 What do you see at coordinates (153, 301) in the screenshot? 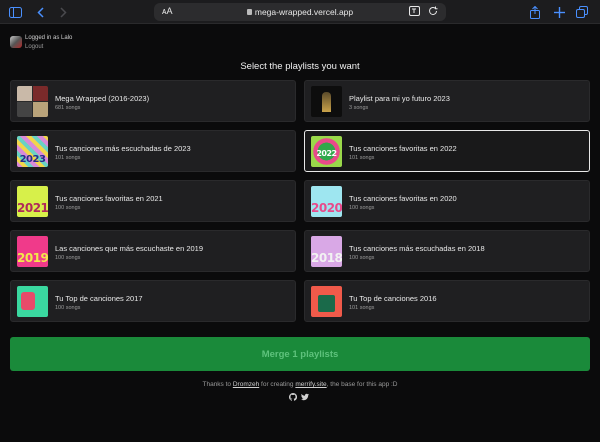
I see `playlist-card-2017: Tu Top de canciones 2017 100 songs` at bounding box center [153, 301].